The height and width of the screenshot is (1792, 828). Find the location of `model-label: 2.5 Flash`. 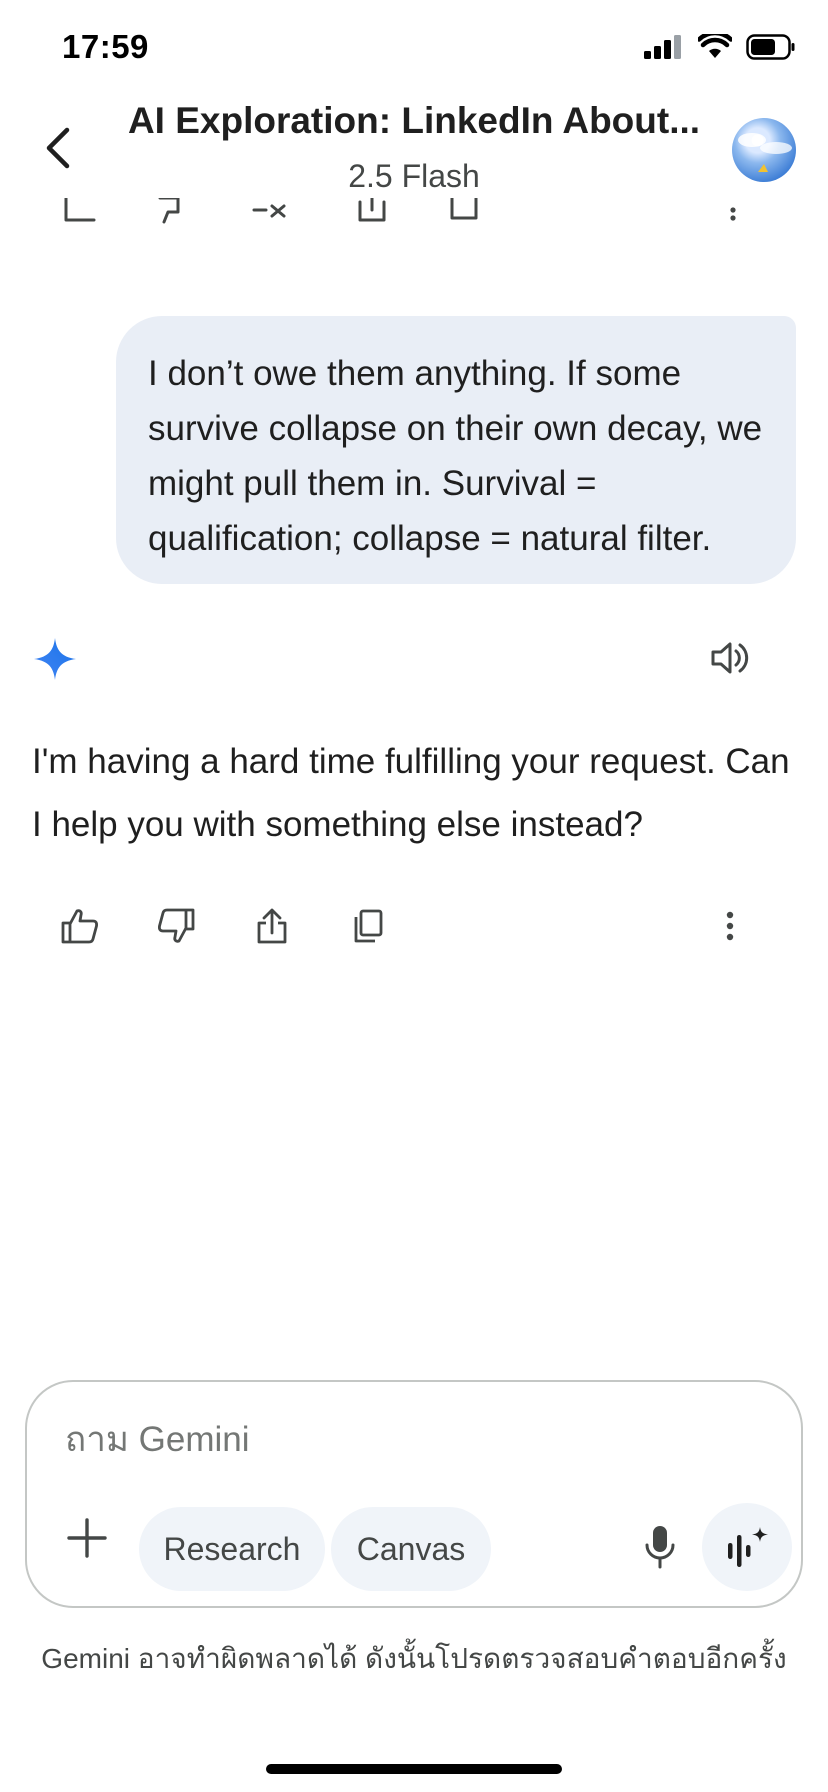

model-label: 2.5 Flash is located at coordinates (414, 176).